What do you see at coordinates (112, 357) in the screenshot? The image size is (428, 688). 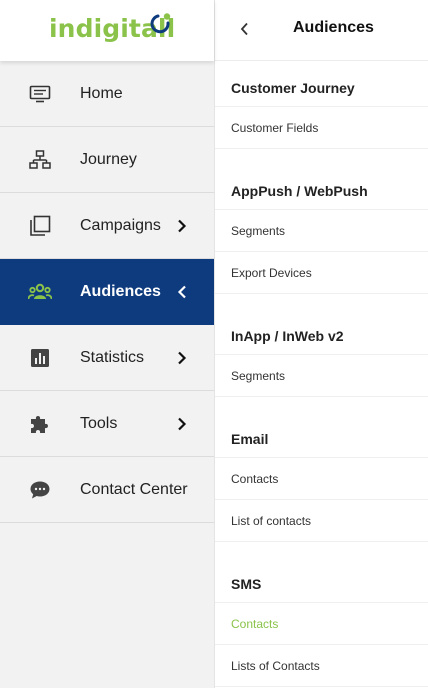 I see `nav-label-statistics: Statistics` at bounding box center [112, 357].